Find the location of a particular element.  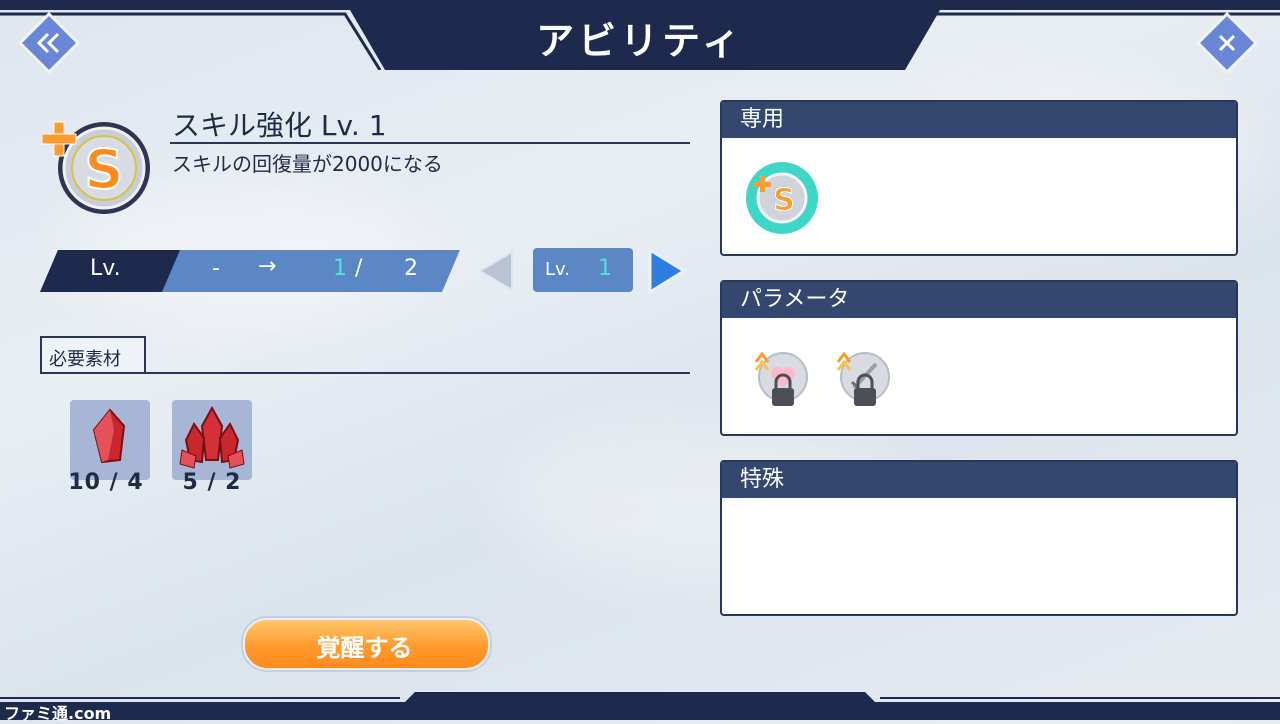

close-button is located at coordinates (1227, 43).